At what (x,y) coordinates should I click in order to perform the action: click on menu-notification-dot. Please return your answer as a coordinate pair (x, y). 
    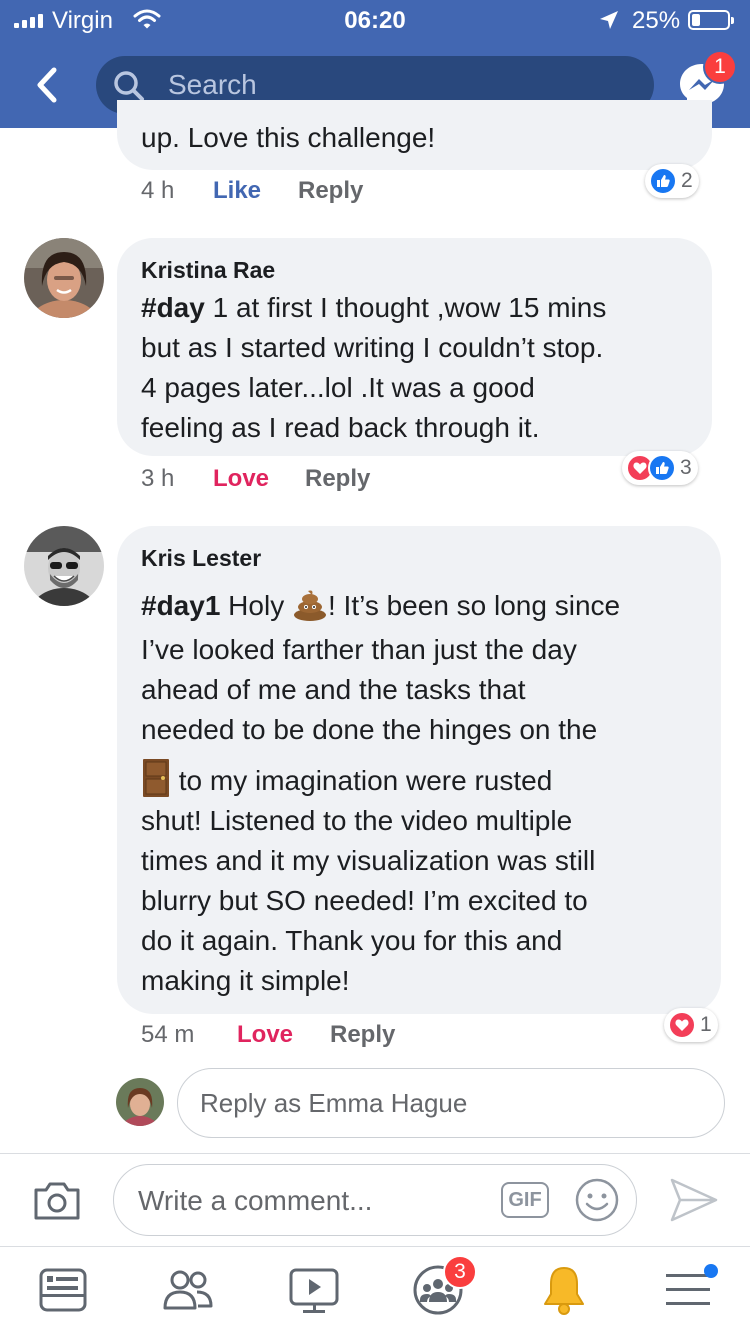
    Looking at the image, I should click on (711, 1271).